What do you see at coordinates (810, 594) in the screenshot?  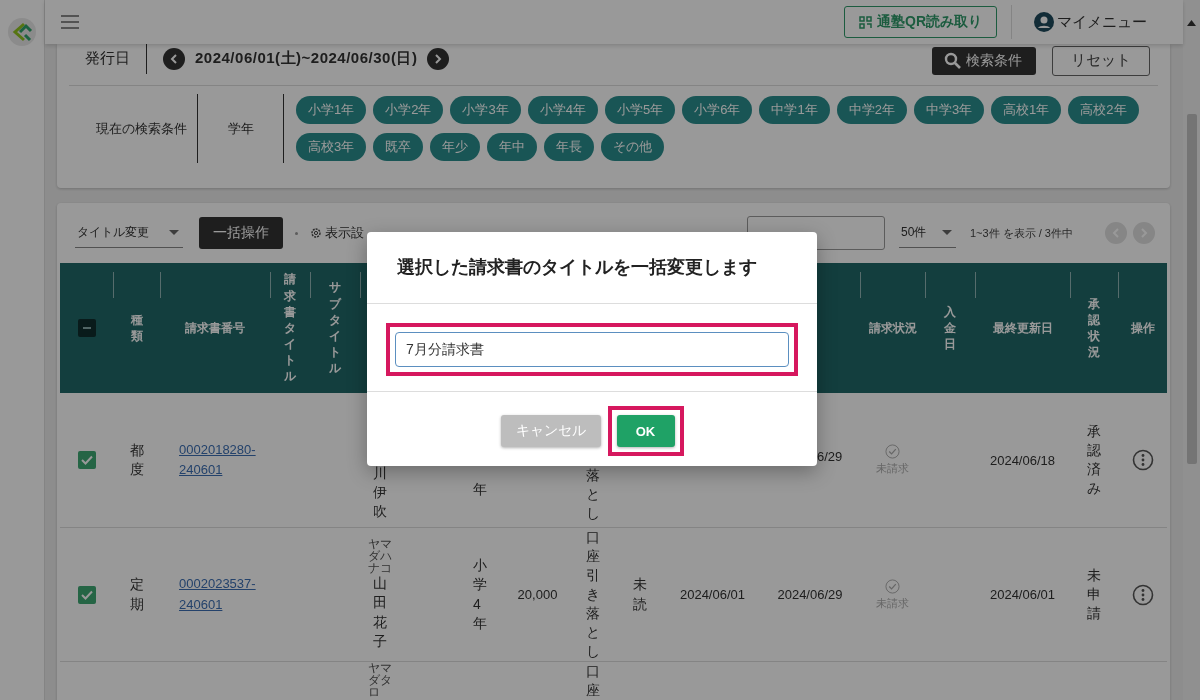 I see `due-date: 2024/06/29` at bounding box center [810, 594].